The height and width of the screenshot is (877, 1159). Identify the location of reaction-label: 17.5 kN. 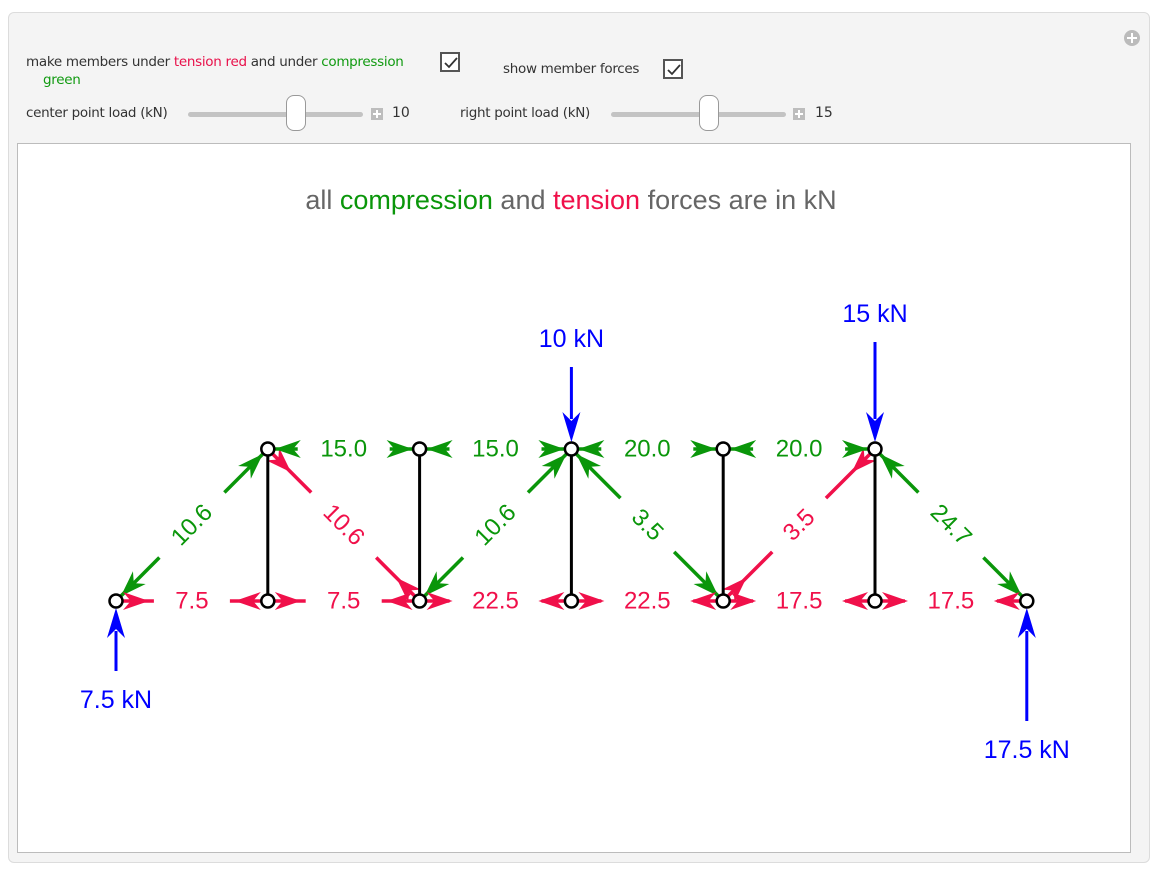
(1027, 750).